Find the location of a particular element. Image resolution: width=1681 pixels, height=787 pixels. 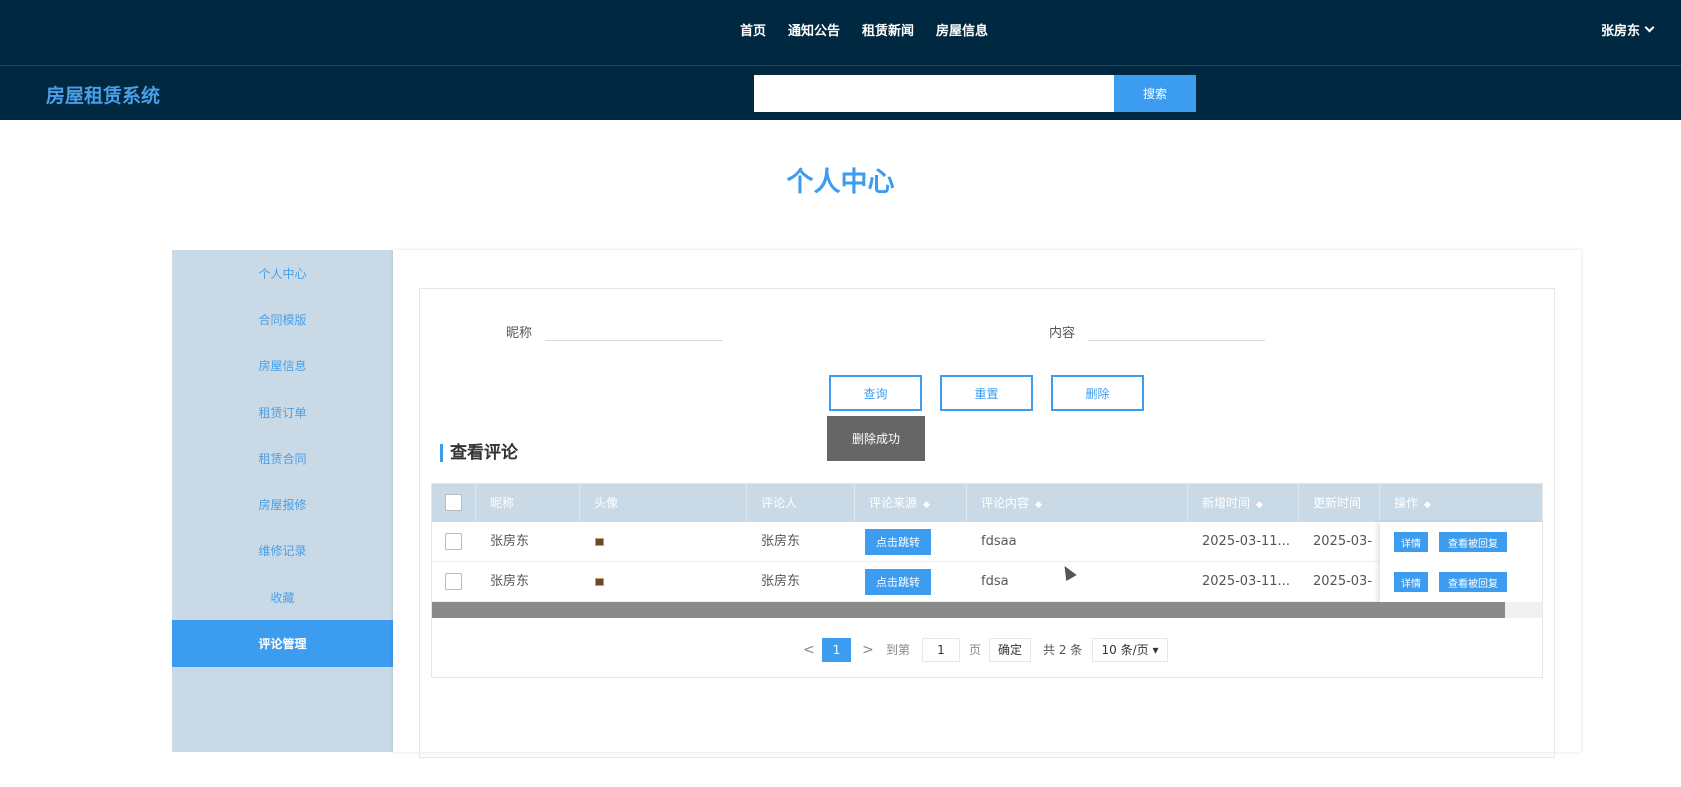

pagination: < 1 > 到第 1 页 确定 共 2 条 10 条/页 ▾ is located at coordinates (987, 646).